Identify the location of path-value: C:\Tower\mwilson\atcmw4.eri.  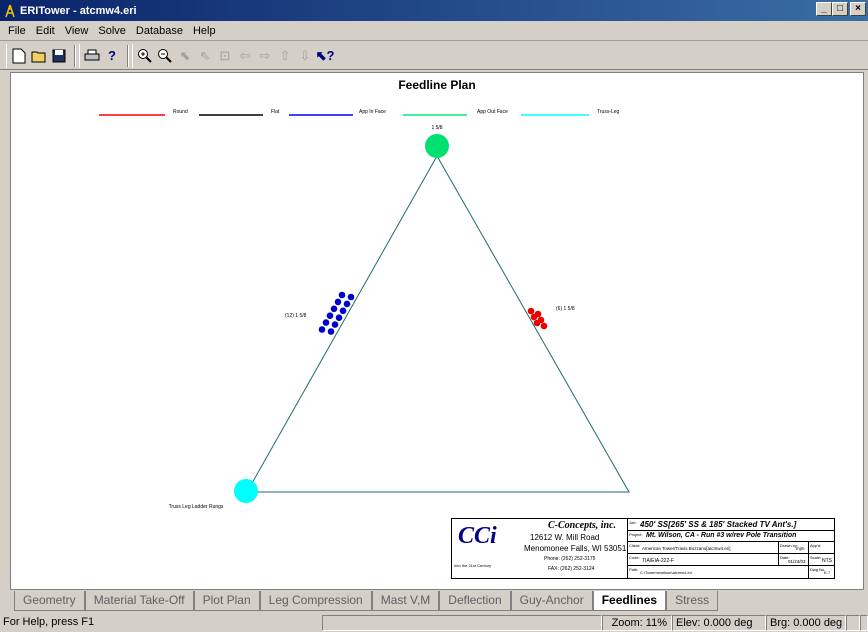
(666, 572).